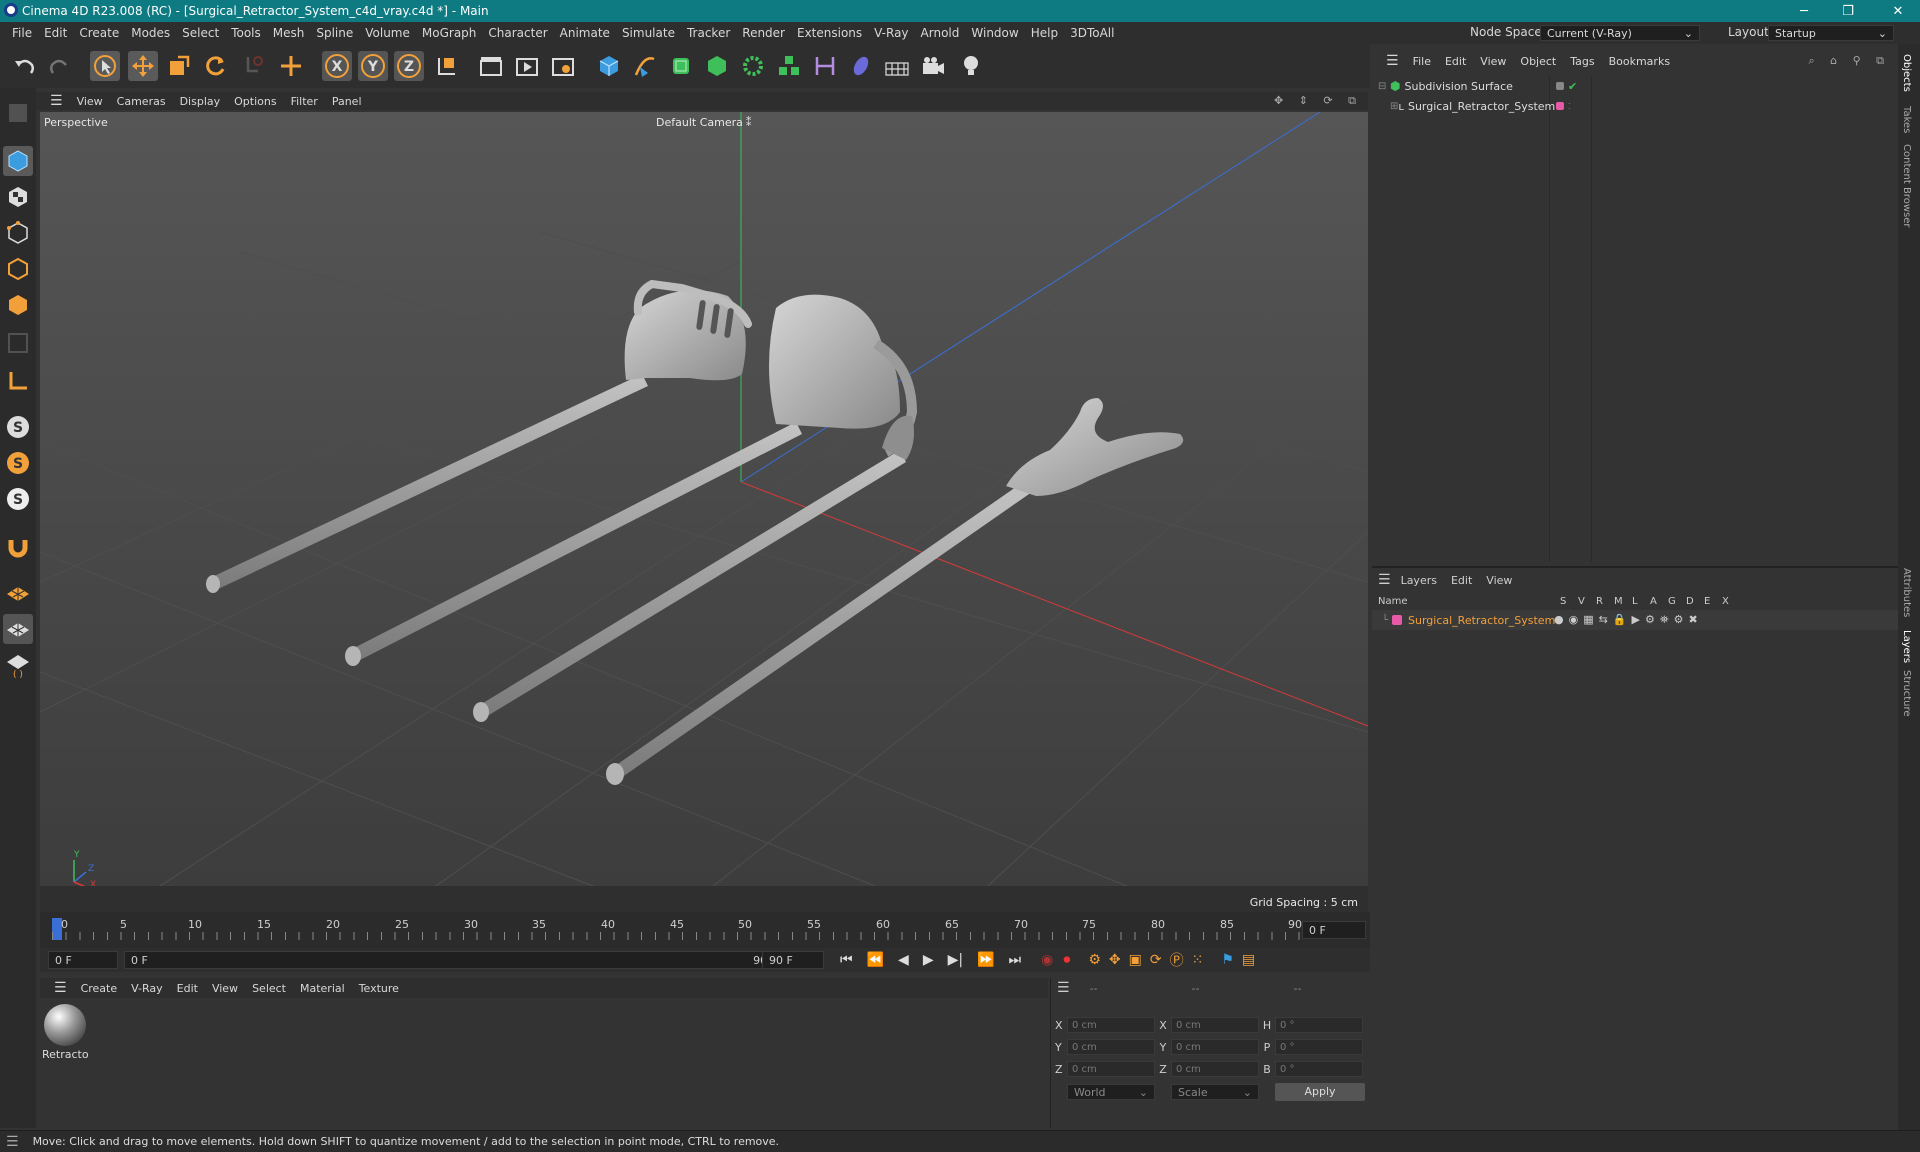  What do you see at coordinates (55, 33) in the screenshot?
I see `menu-edit: Edit` at bounding box center [55, 33].